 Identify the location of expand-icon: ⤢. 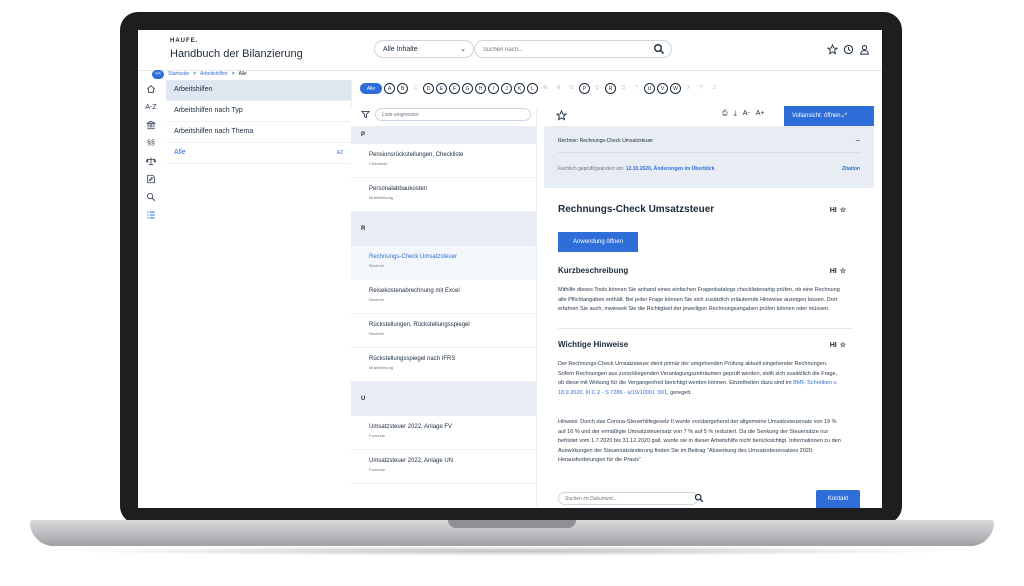
(845, 116).